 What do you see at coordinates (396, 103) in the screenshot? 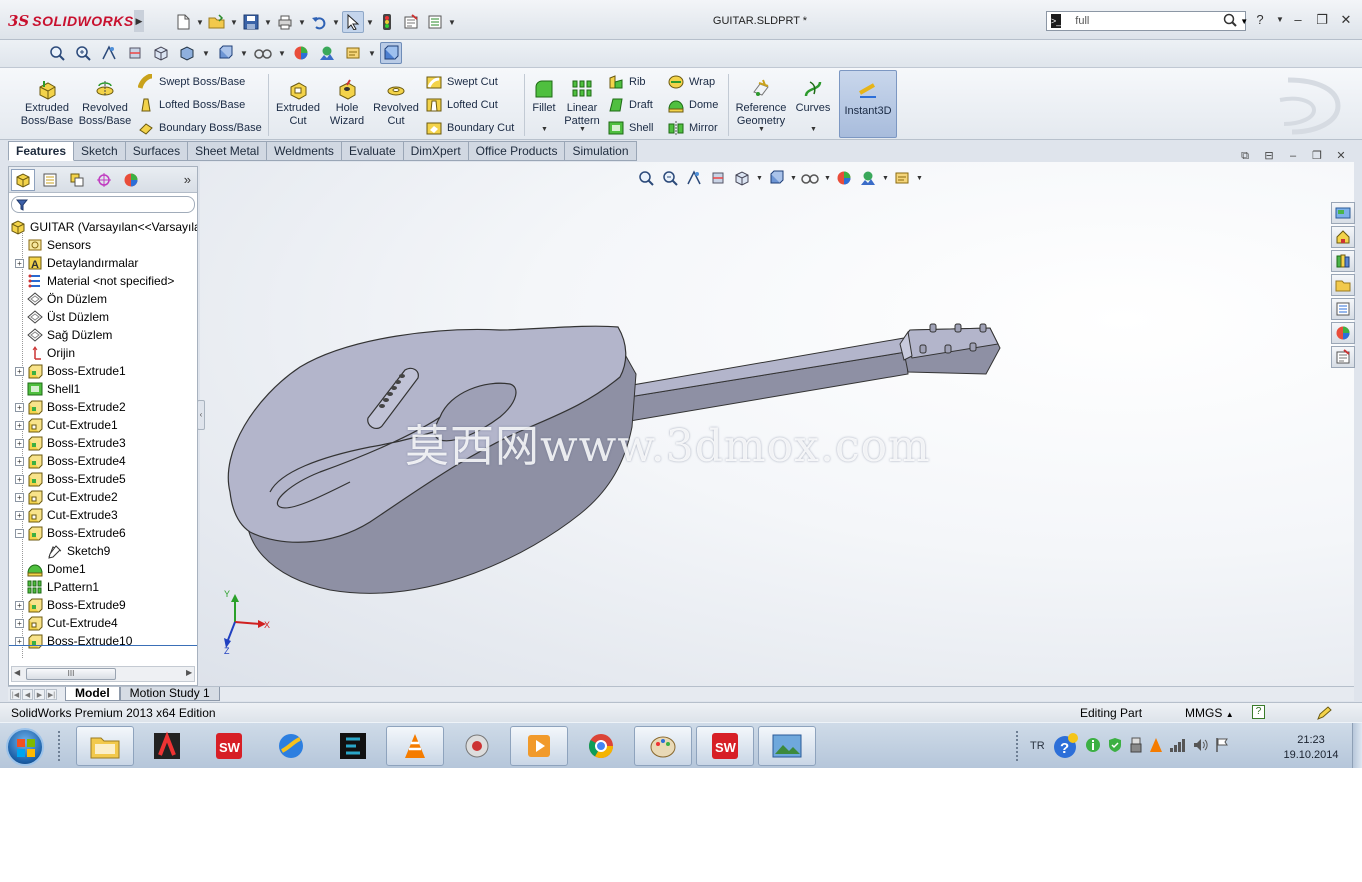
I see `revolved-cut-button: Revolved Cut` at bounding box center [396, 103].